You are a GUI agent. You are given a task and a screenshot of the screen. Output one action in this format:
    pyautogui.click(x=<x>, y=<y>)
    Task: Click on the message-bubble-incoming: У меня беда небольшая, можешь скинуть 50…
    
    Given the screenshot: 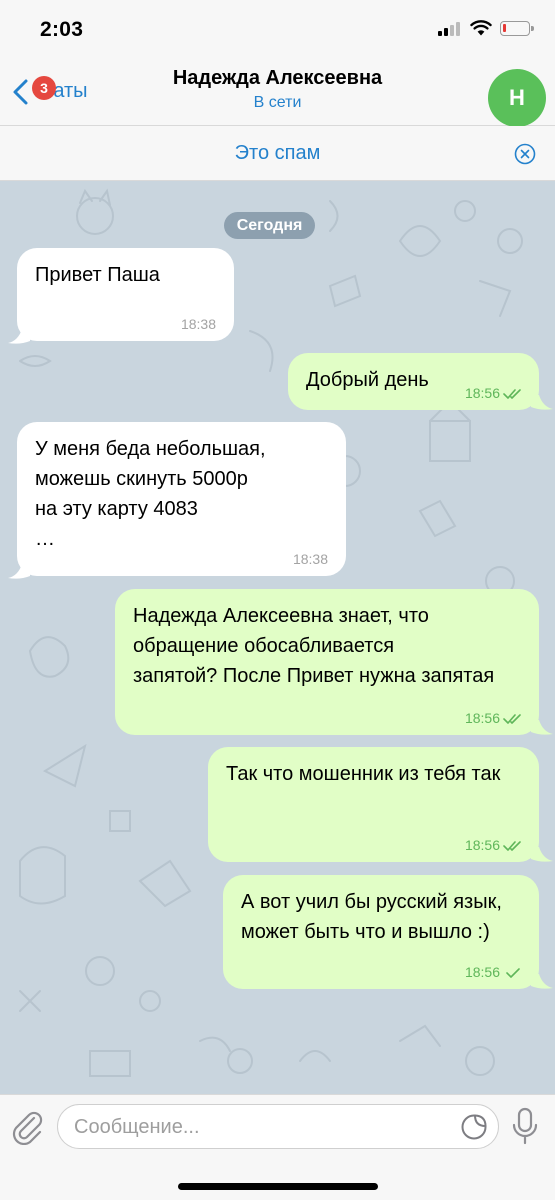 What is the action you would take?
    pyautogui.click(x=181, y=499)
    